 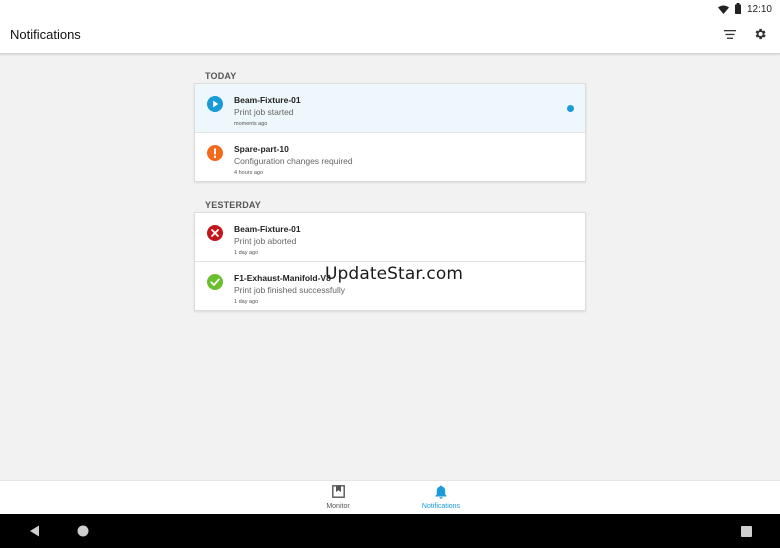 I want to click on system-navigation-bar, so click(x=390, y=531).